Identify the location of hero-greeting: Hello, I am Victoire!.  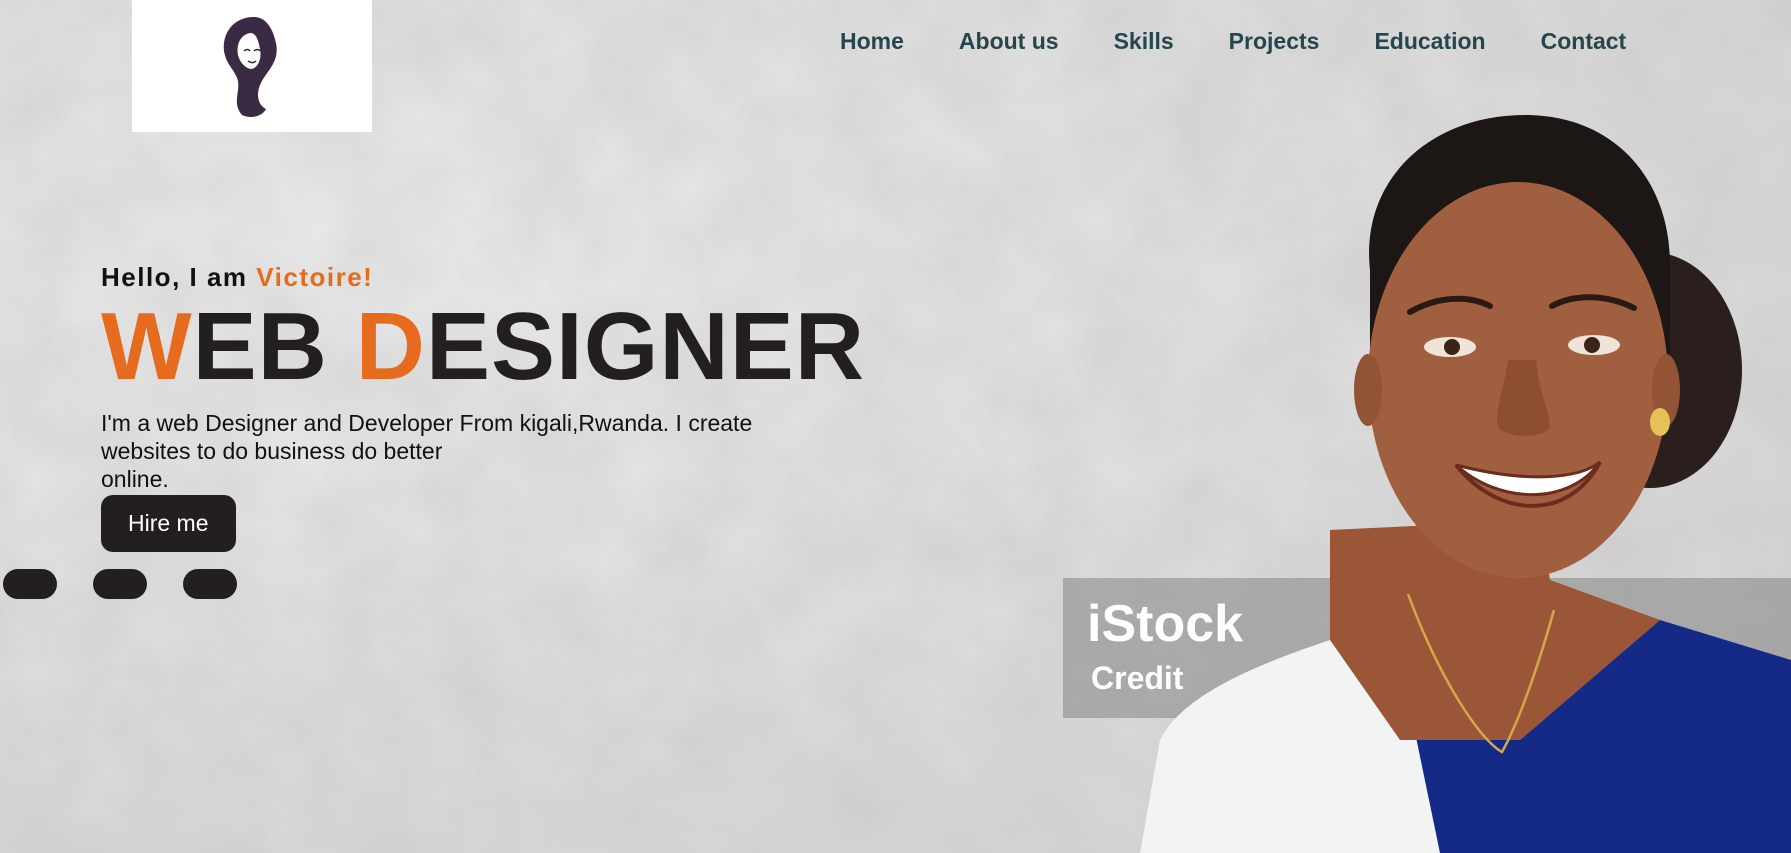
(483, 277).